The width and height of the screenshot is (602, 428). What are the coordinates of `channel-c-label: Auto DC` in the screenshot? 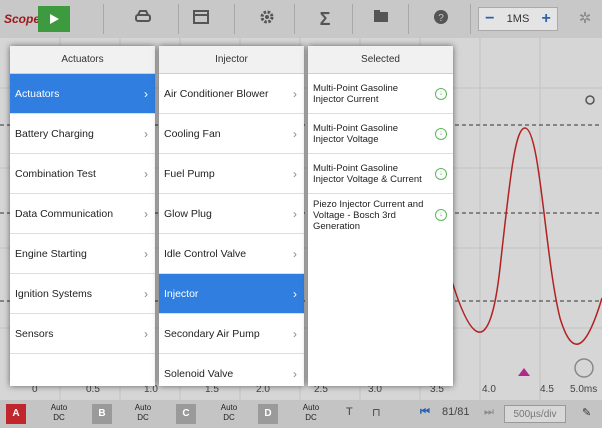 It's located at (229, 412).